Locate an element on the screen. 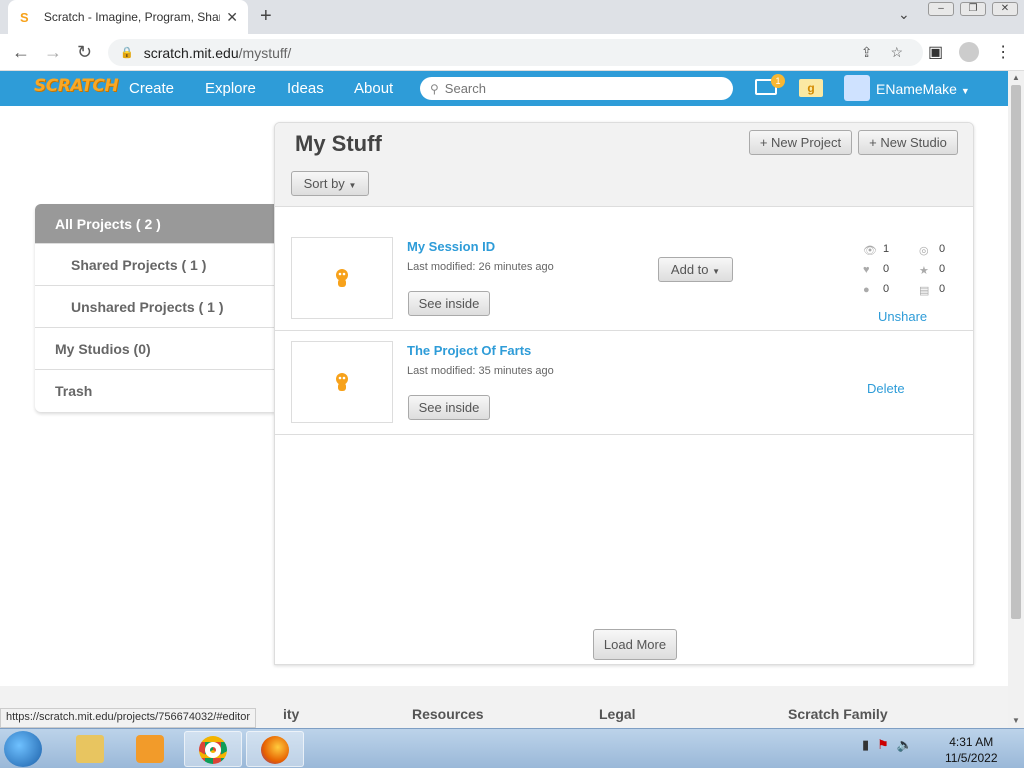 The image size is (1024, 768). studios-count: 0 is located at coordinates (942, 289).